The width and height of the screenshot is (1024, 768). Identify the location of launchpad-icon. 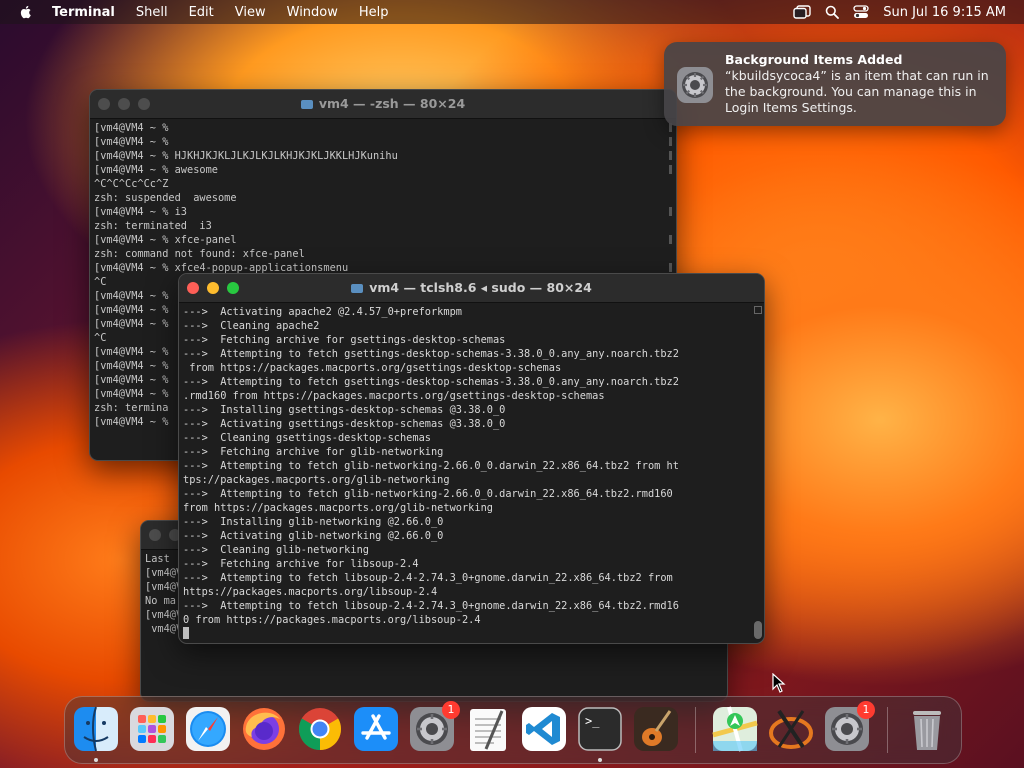
(152, 729).